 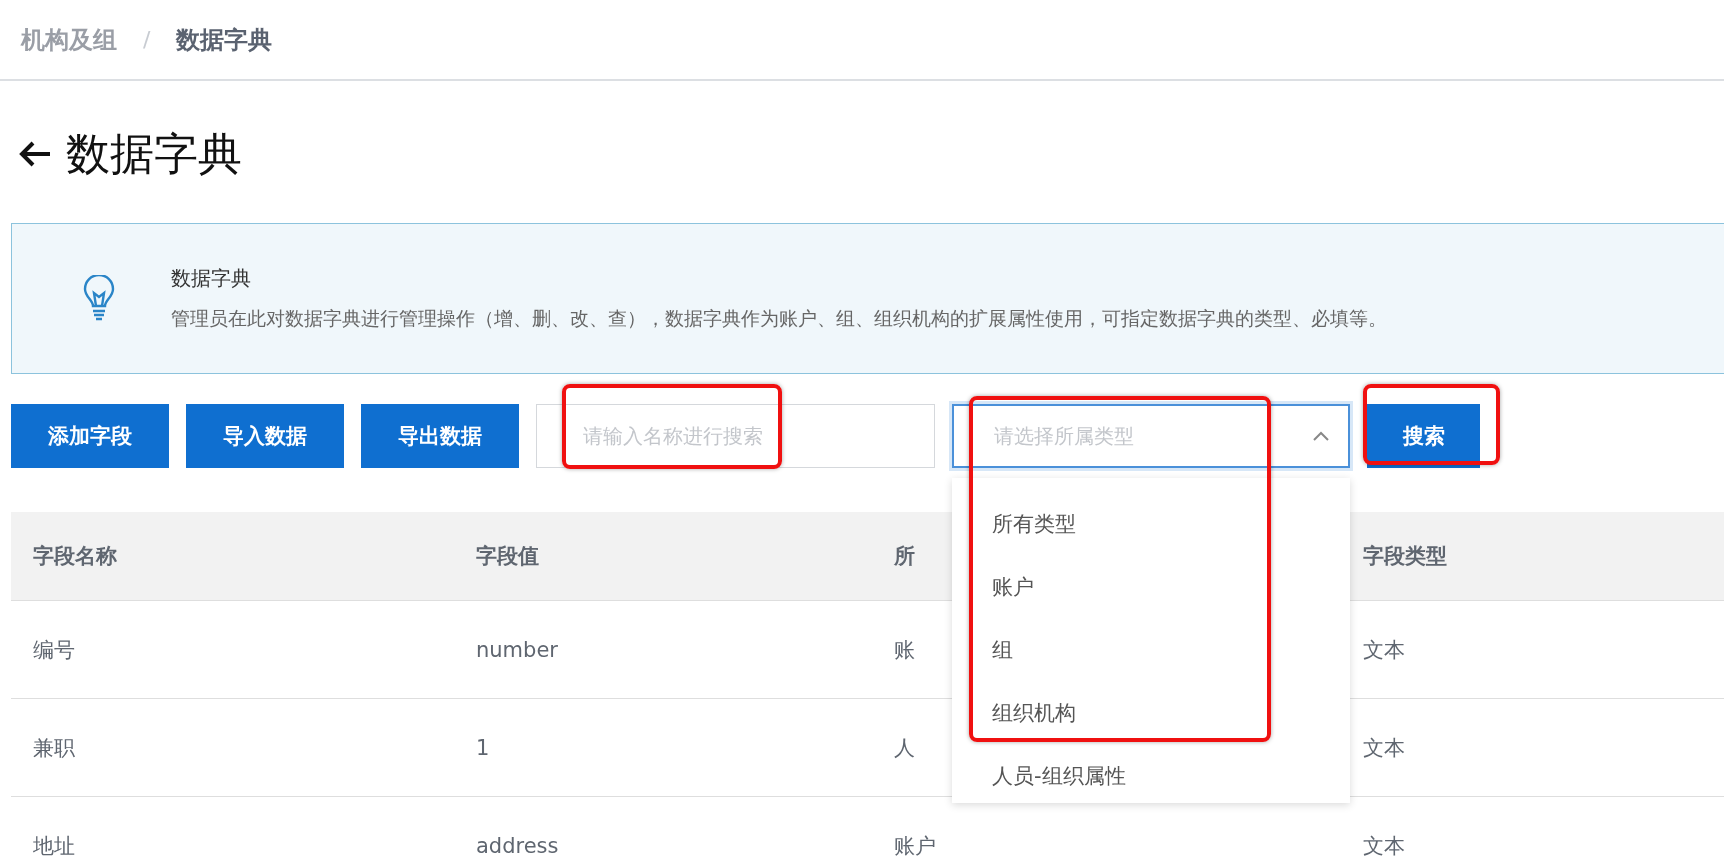 I want to click on table-cell: 1, so click(x=483, y=747).